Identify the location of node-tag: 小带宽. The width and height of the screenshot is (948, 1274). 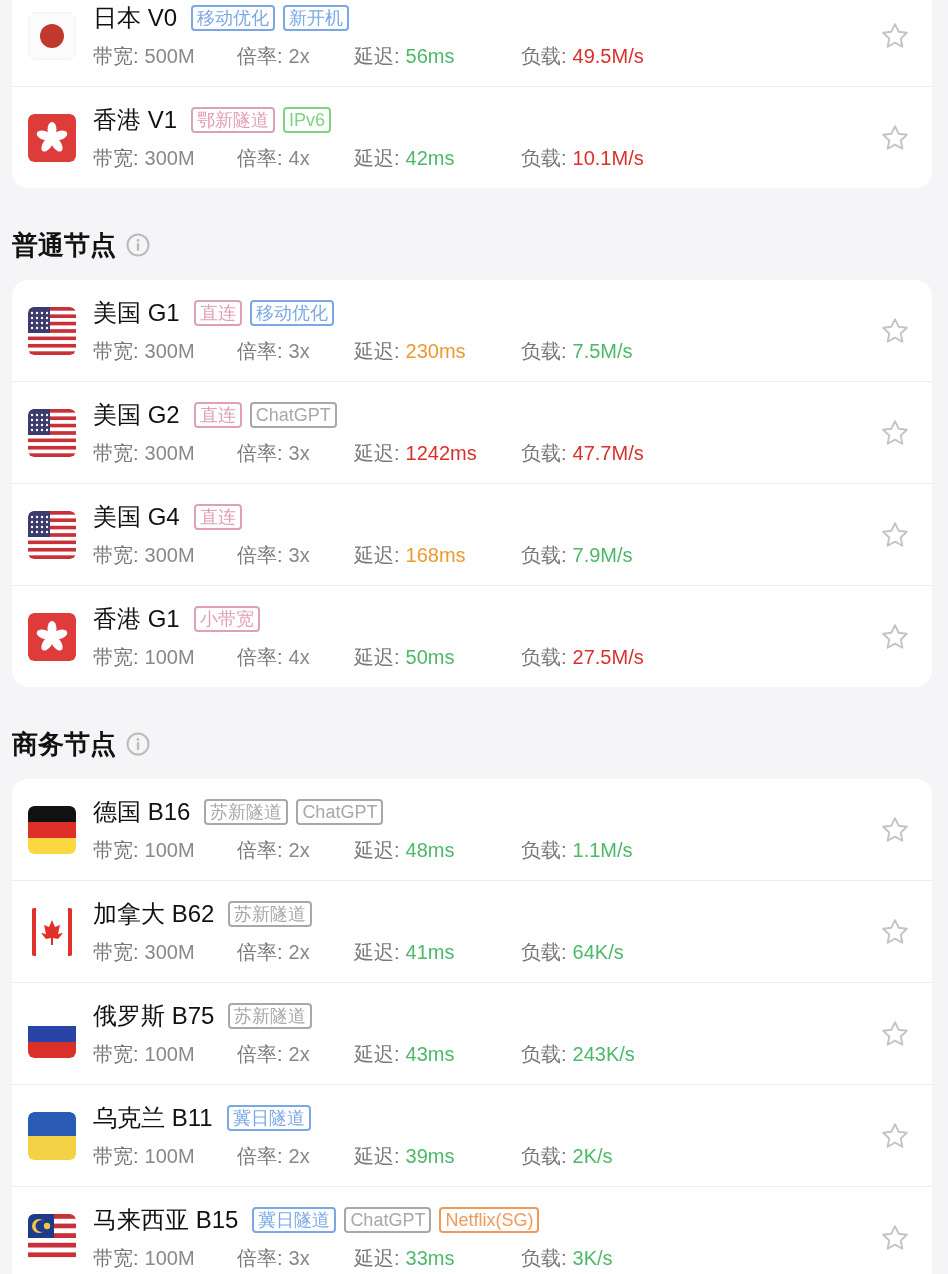
(226, 619).